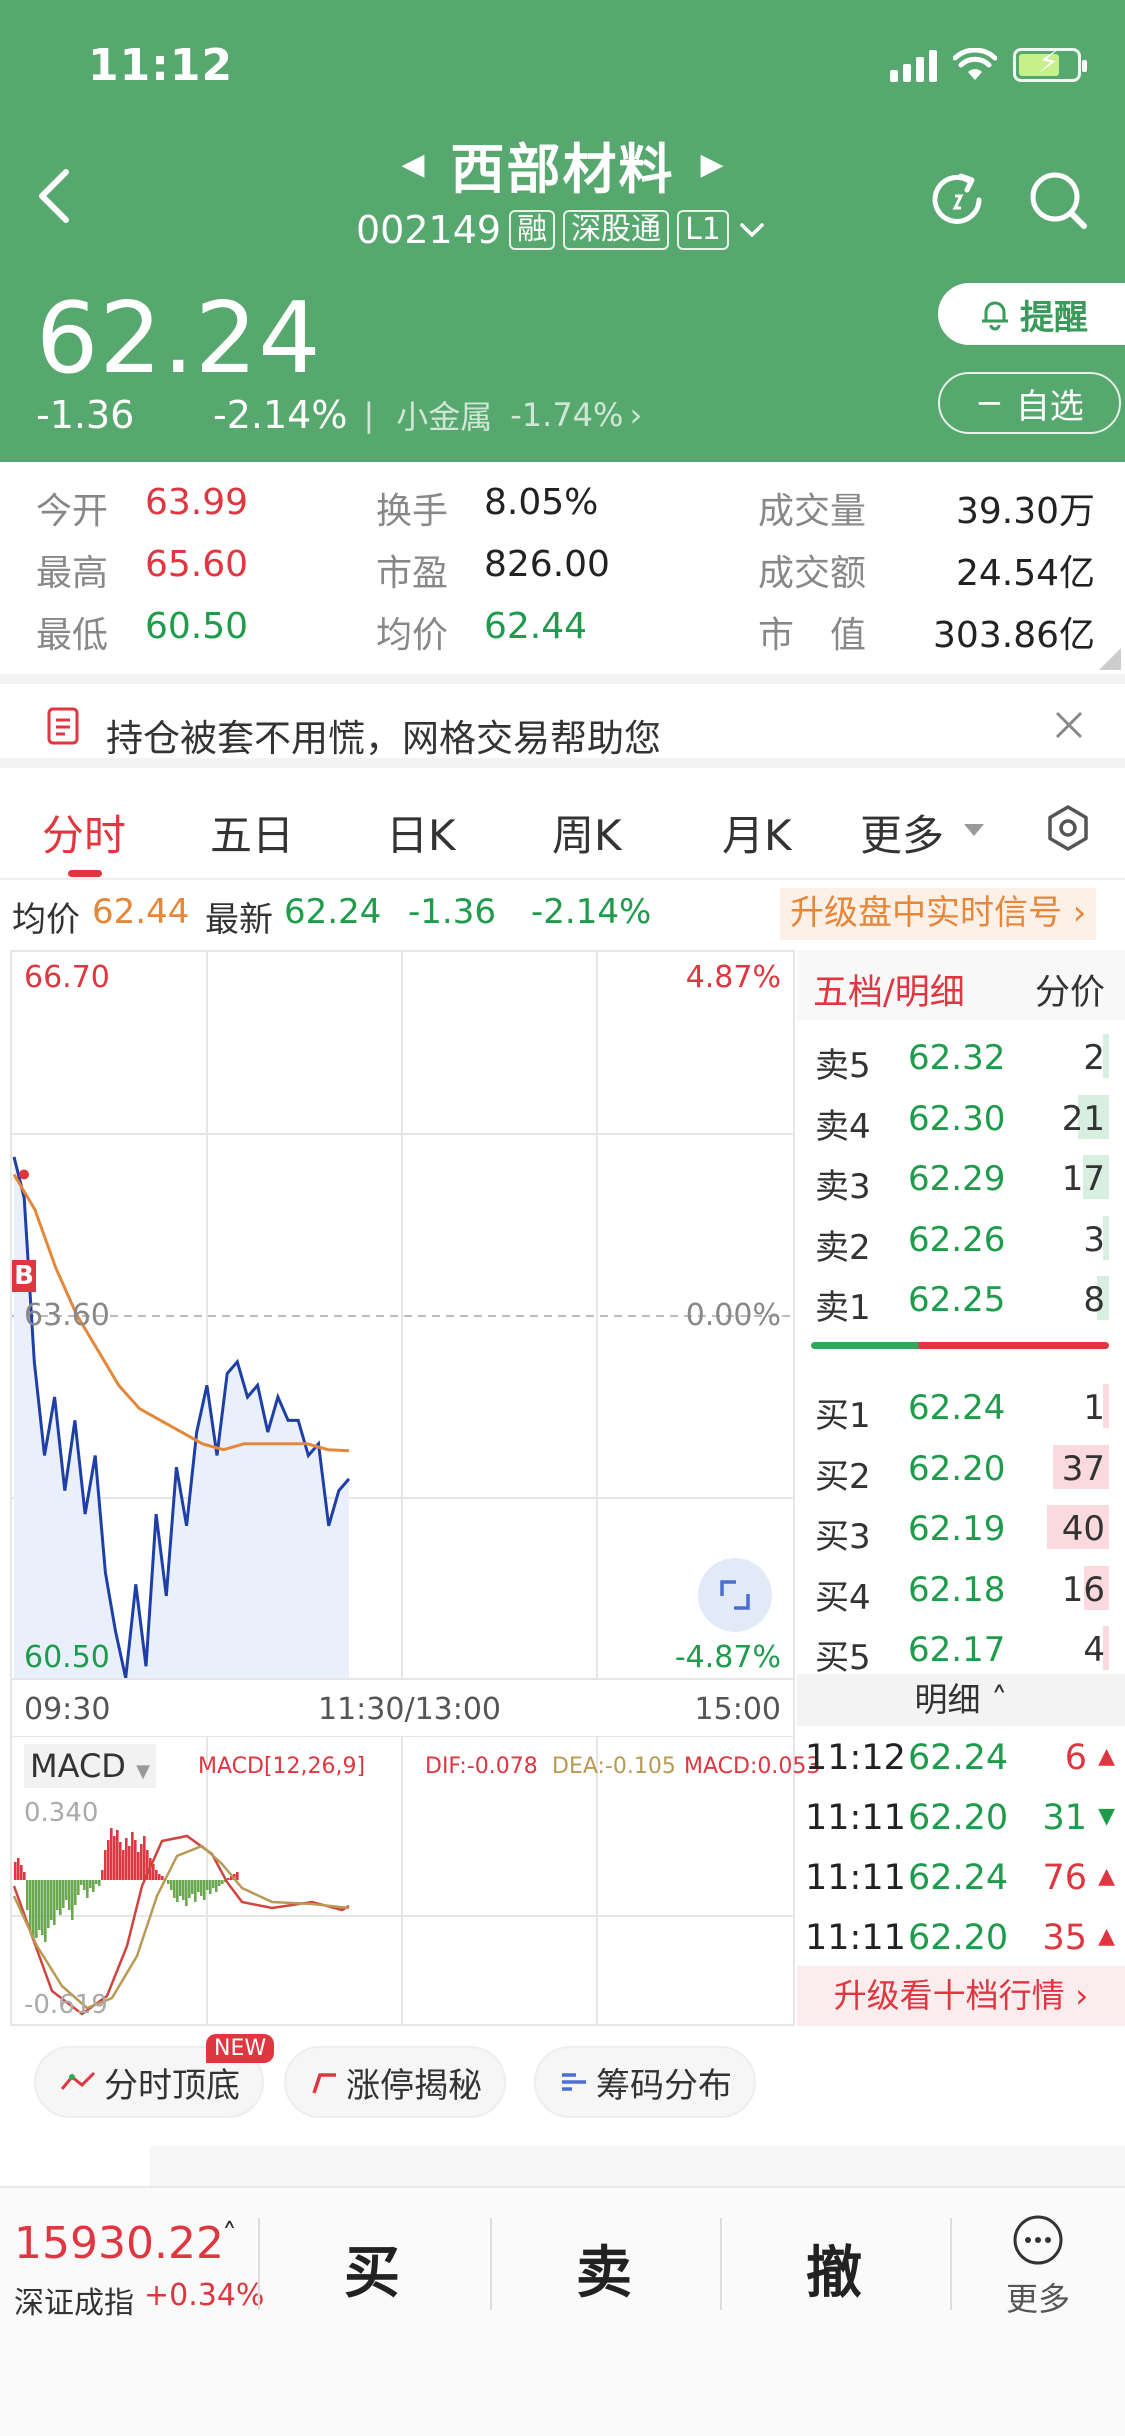 The width and height of the screenshot is (1125, 2436). I want to click on tool-label: 分时顶底, so click(172, 2085).